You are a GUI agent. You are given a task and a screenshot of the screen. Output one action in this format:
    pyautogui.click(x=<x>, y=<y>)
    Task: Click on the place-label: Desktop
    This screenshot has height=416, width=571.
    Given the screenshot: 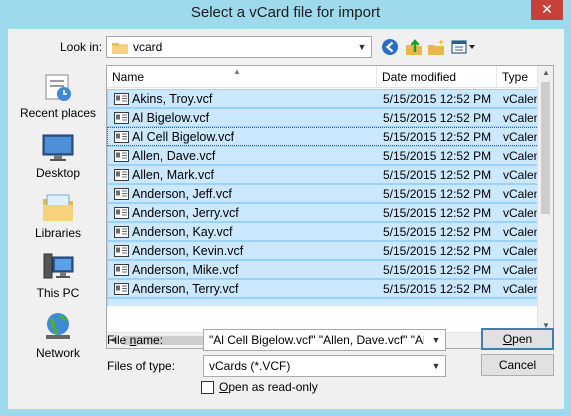 What is the action you would take?
    pyautogui.click(x=58, y=173)
    